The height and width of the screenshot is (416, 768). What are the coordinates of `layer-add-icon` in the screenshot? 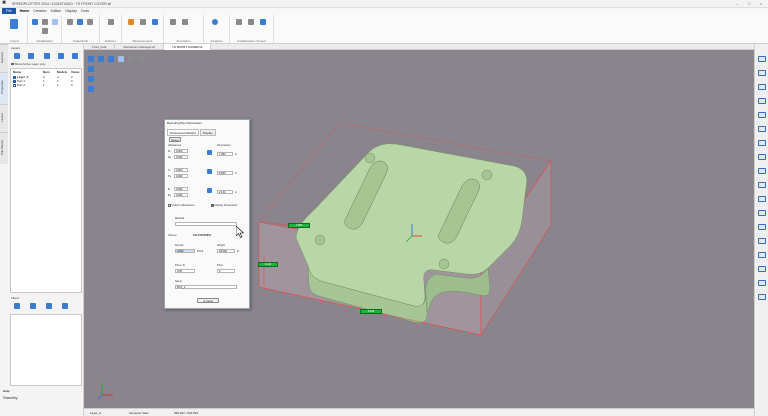 It's located at (17, 56).